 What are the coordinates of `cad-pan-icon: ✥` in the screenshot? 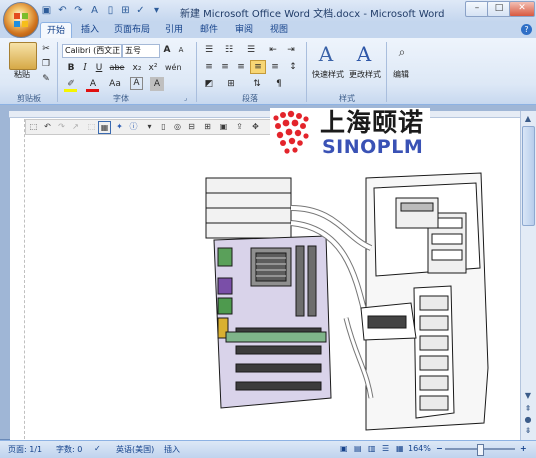 It's located at (255, 126).